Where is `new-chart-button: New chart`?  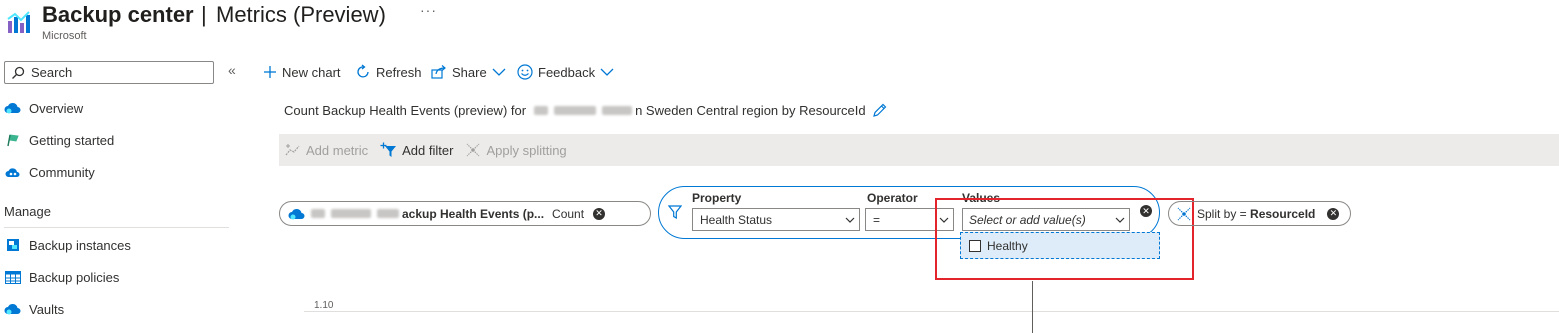 new-chart-button: New chart is located at coordinates (302, 72).